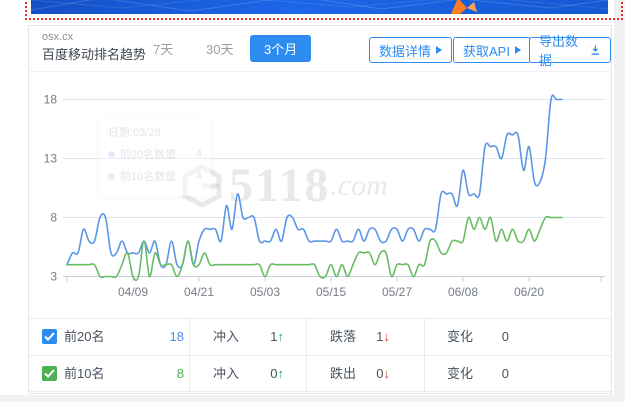 Image resolution: width=625 pixels, height=402 pixels. Describe the element at coordinates (397, 292) in the screenshot. I see `svg-text: 05/27` at that location.